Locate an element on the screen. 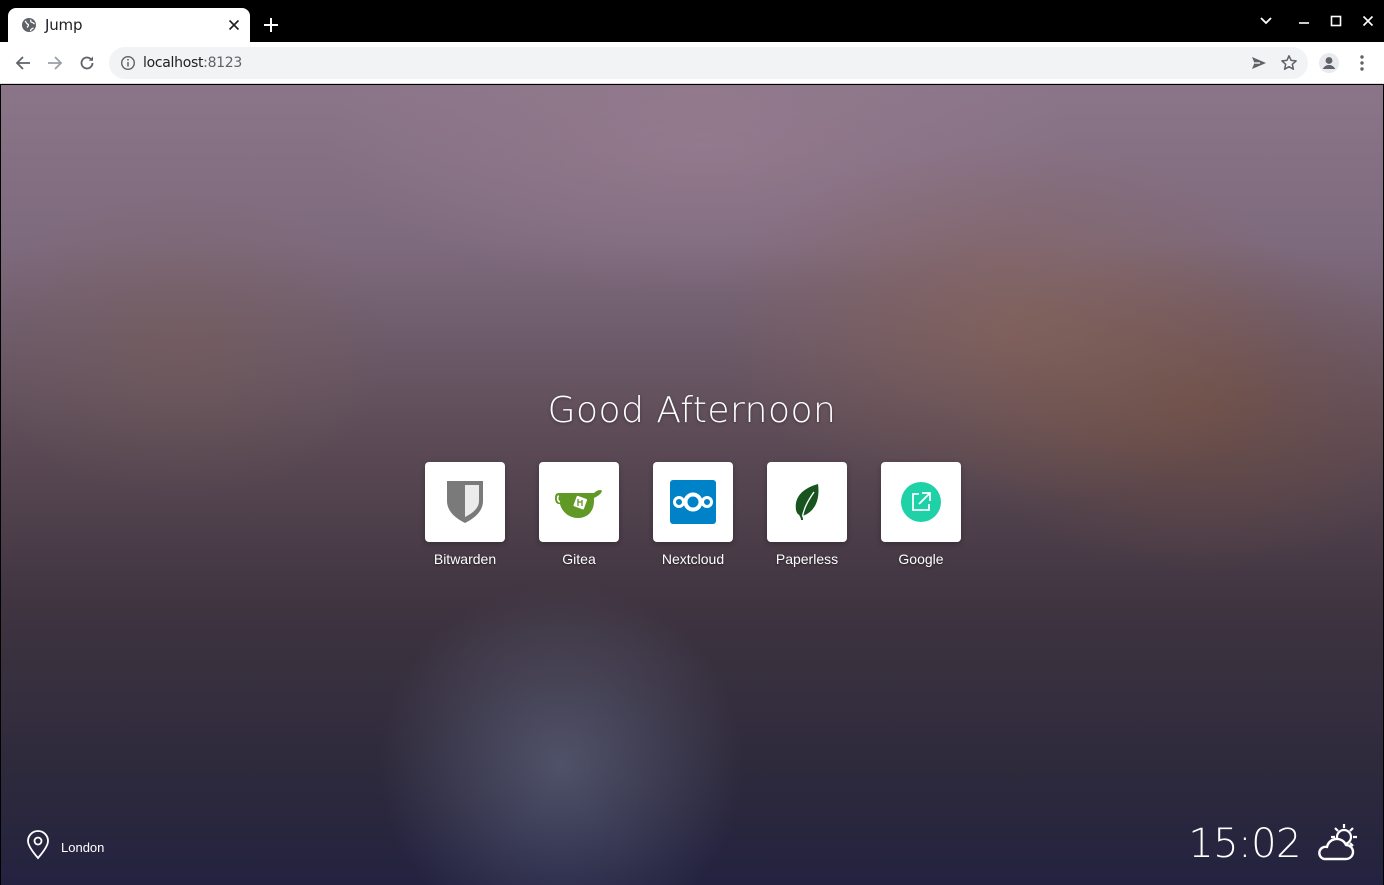 The image size is (1384, 885). site-bitwarden: Bitwarden is located at coordinates (465, 514).